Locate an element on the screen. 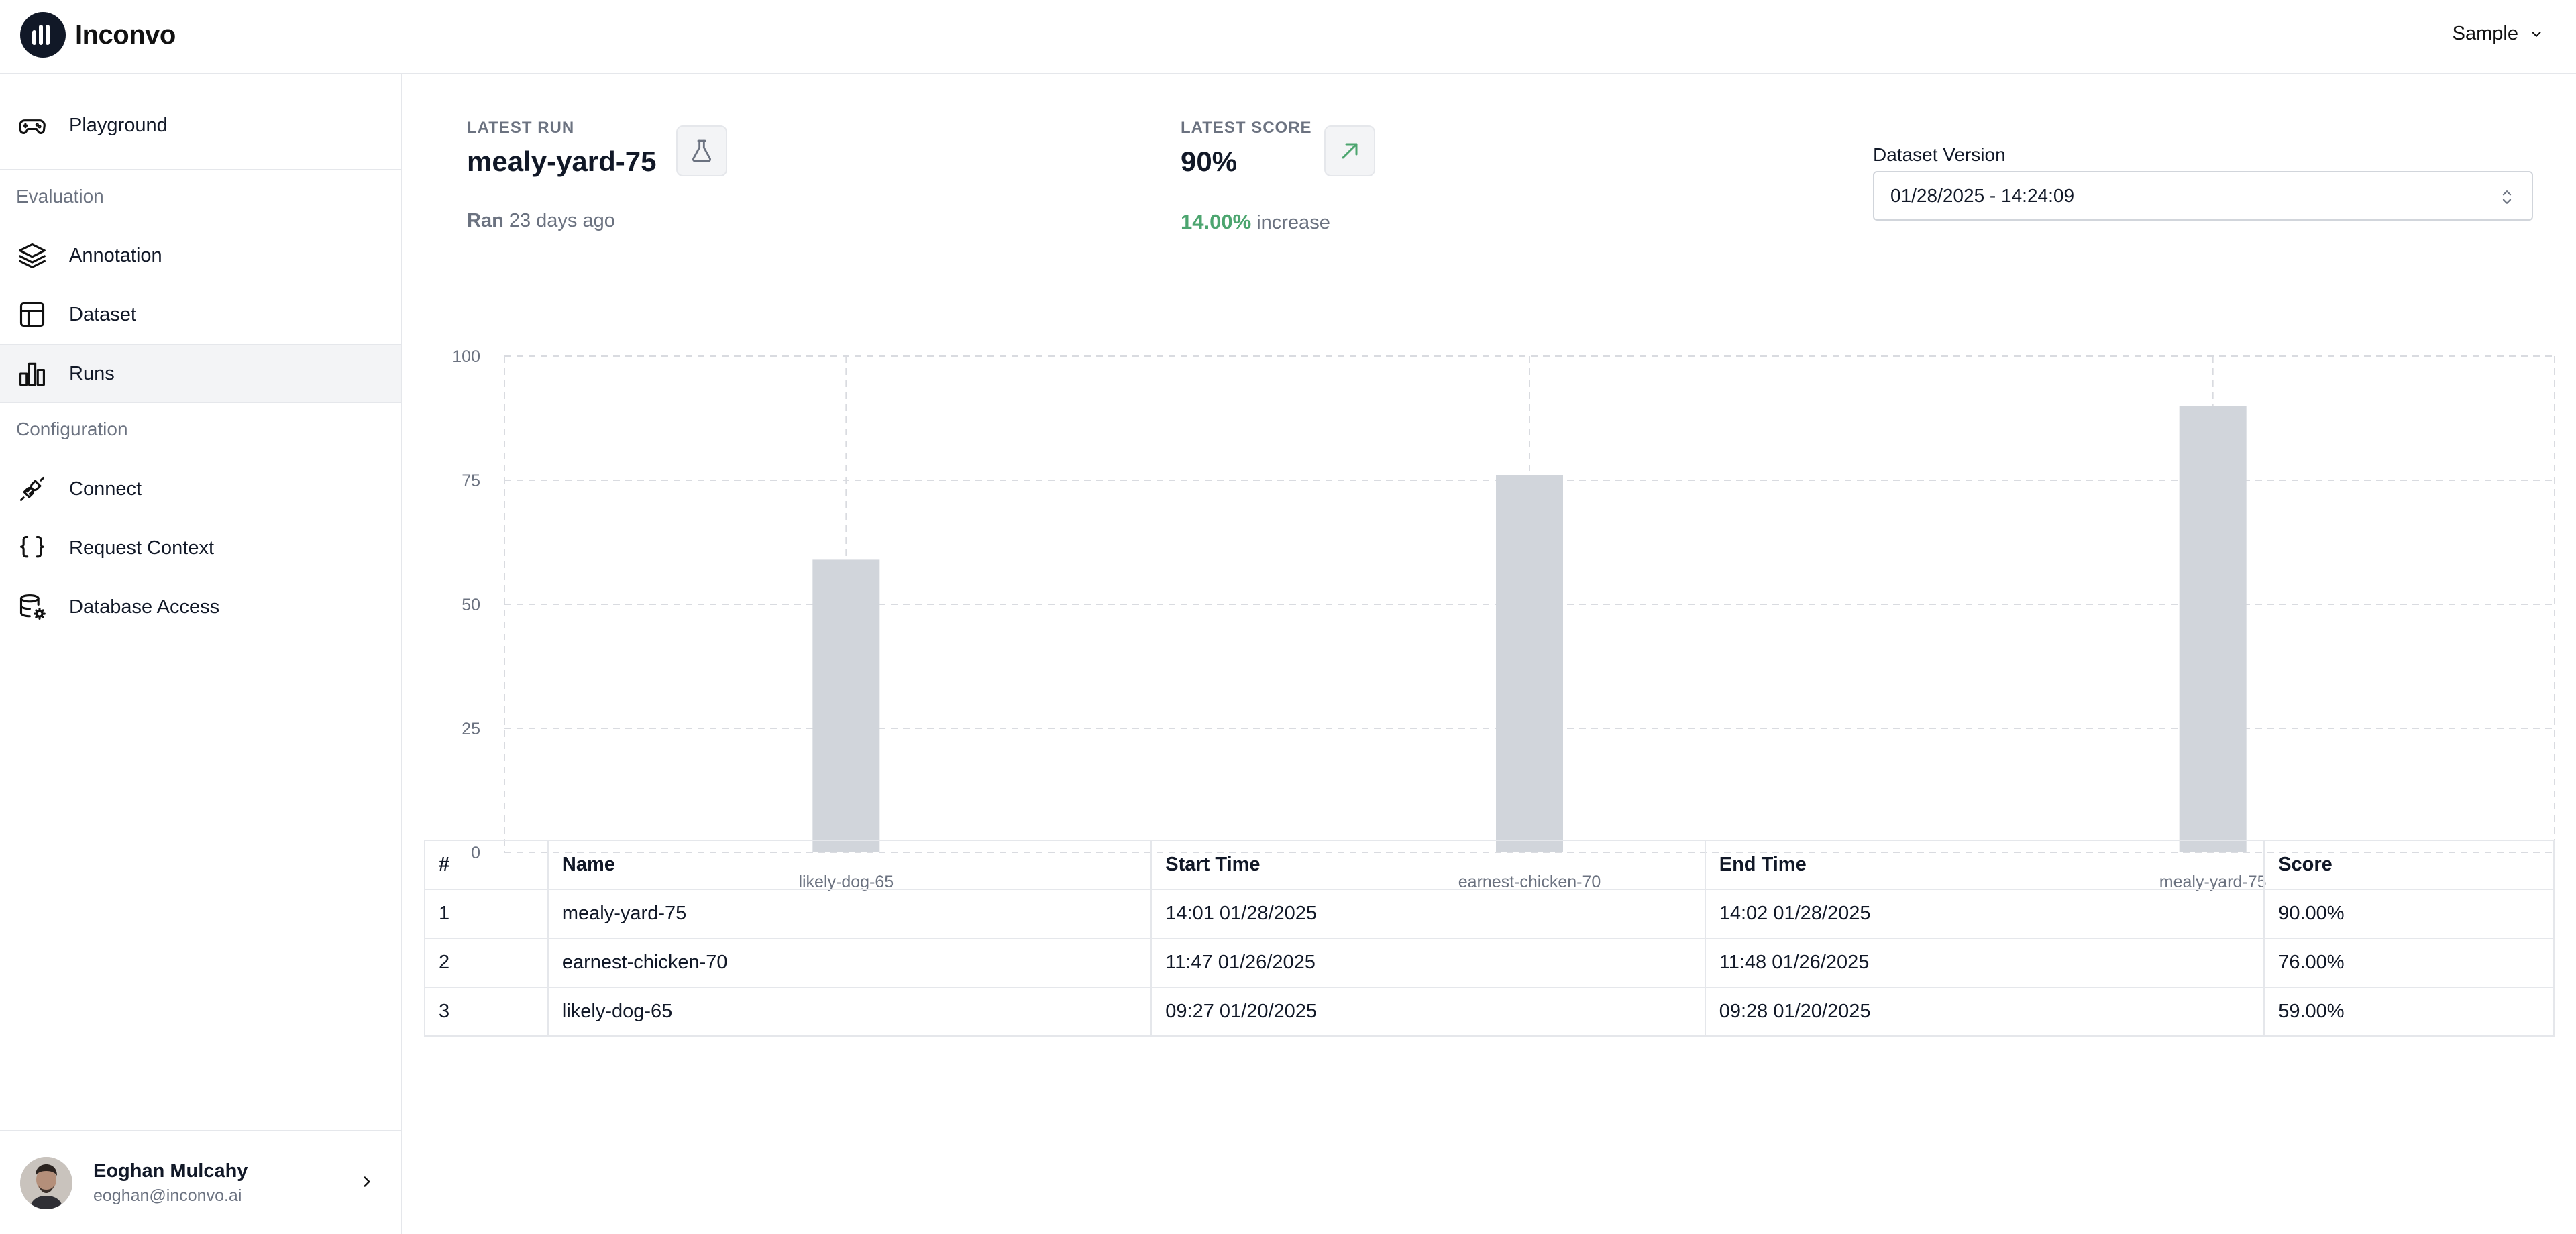  layers-icon is located at coordinates (32, 255).